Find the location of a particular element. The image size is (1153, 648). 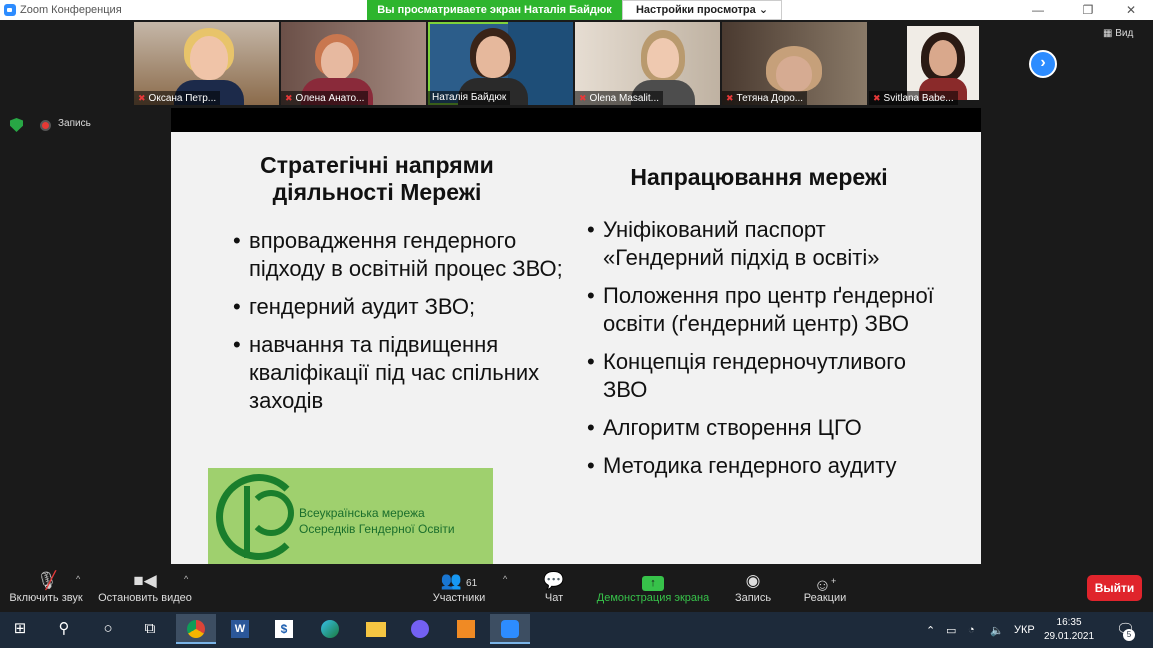

record-button: ◉ Запись is located at coordinates (753, 587).